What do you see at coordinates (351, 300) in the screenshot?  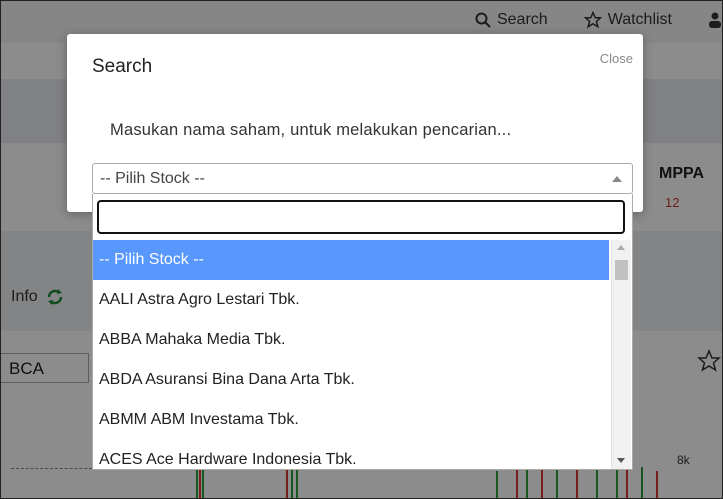 I see `option-item: AALI Astra Agro Lestari Tbk.` at bounding box center [351, 300].